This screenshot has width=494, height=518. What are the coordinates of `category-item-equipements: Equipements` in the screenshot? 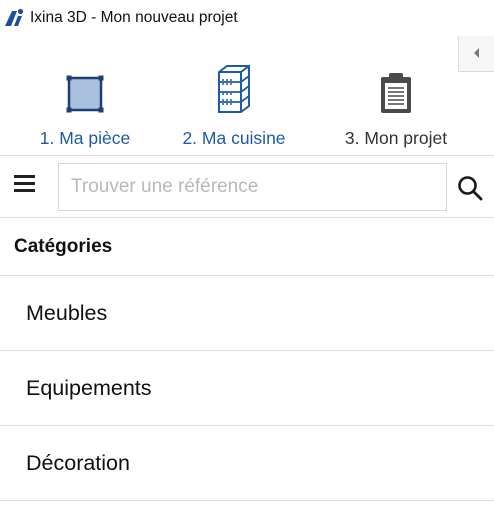 It's located at (247, 388).